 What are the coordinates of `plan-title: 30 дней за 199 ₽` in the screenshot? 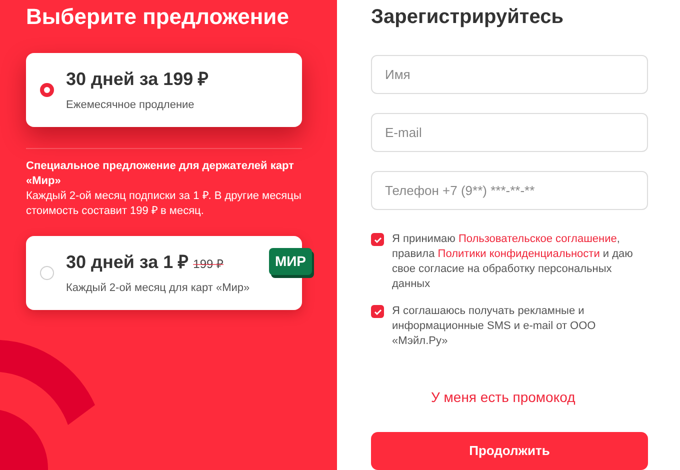 It's located at (137, 80).